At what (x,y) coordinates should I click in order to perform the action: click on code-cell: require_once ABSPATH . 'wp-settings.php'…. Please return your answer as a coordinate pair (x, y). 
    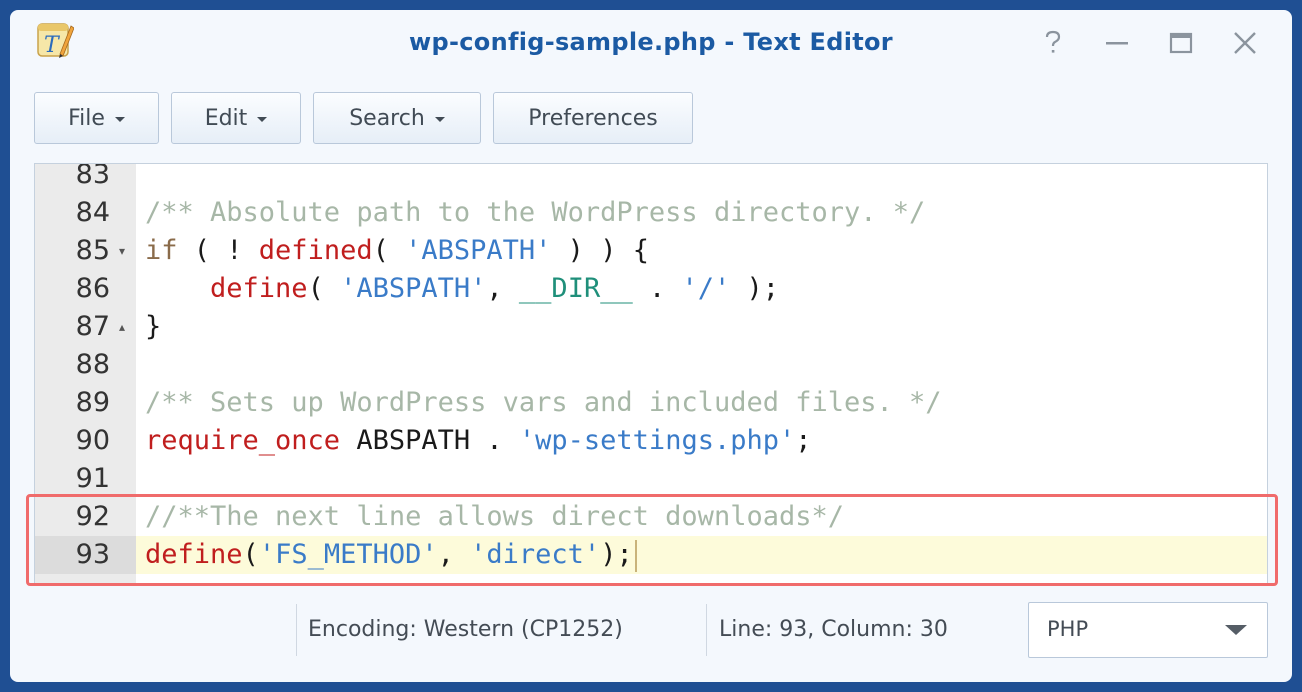
    Looking at the image, I should click on (701, 441).